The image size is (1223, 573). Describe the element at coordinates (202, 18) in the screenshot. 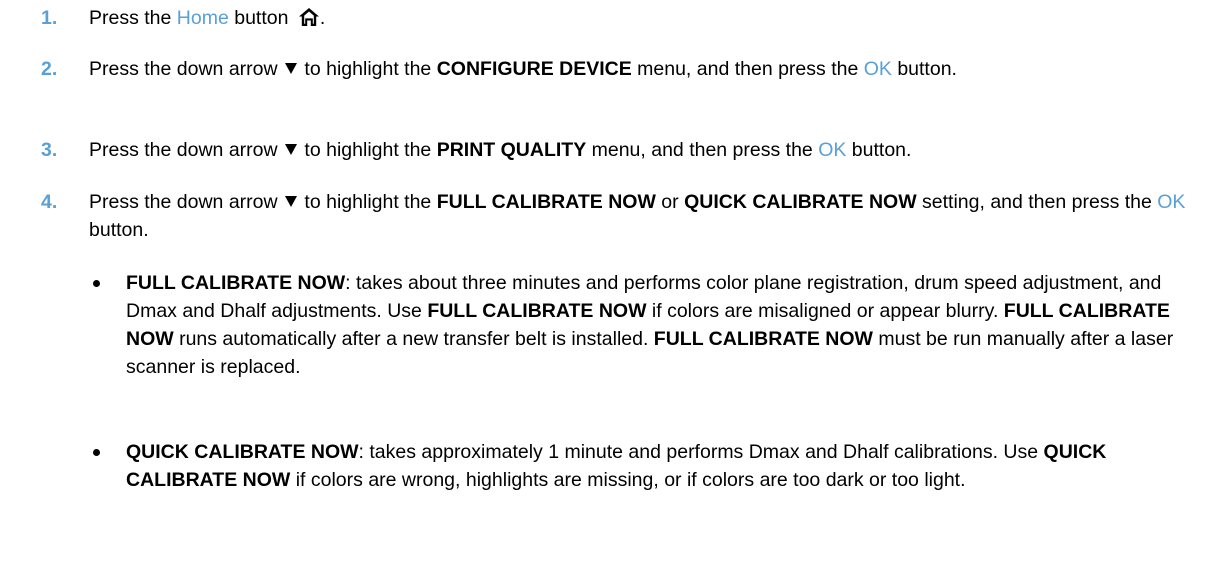

I see `home-button-label: Home` at that location.